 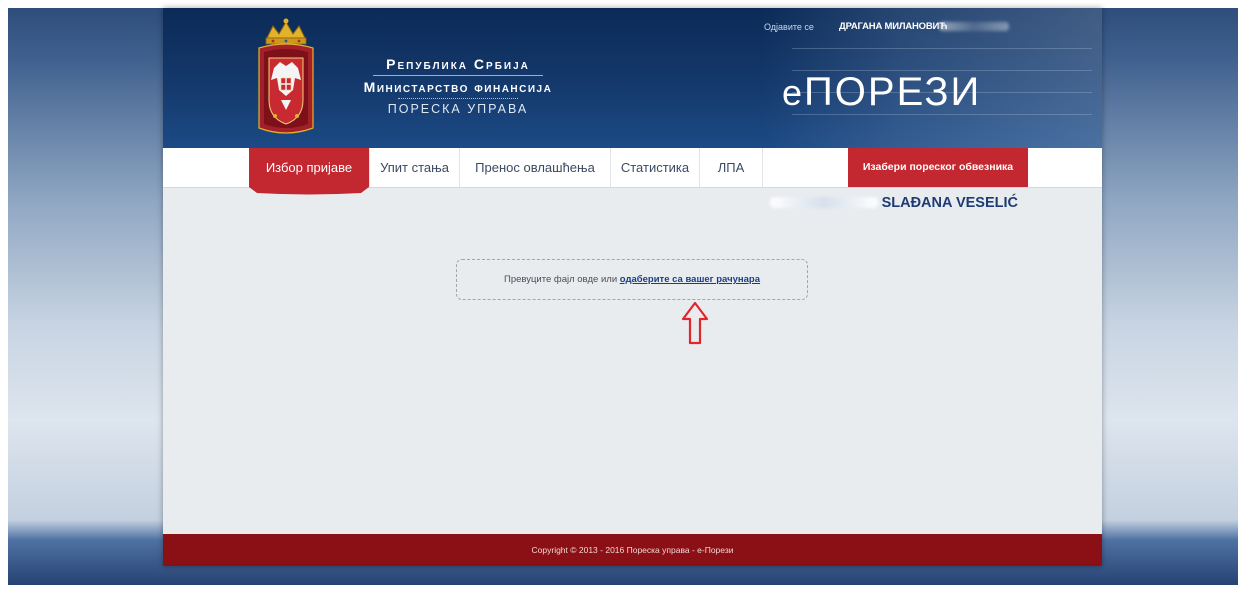 What do you see at coordinates (309, 167) in the screenshot?
I see `nav-tab-select-return: Избор пријаве` at bounding box center [309, 167].